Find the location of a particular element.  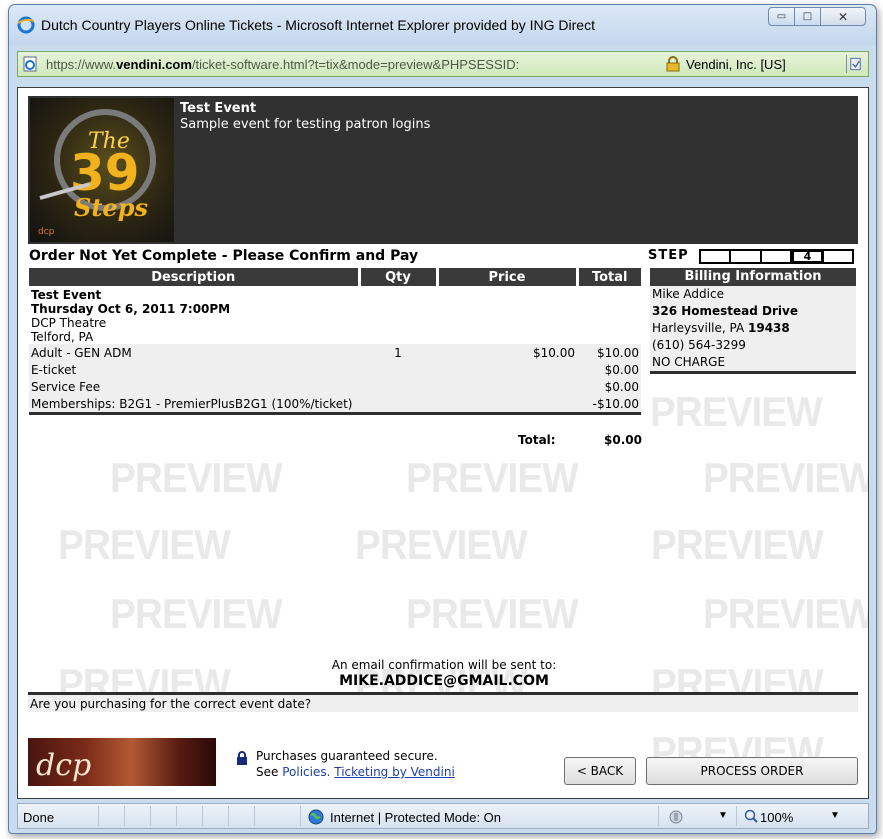

item-description: E-ticket is located at coordinates (194, 369).